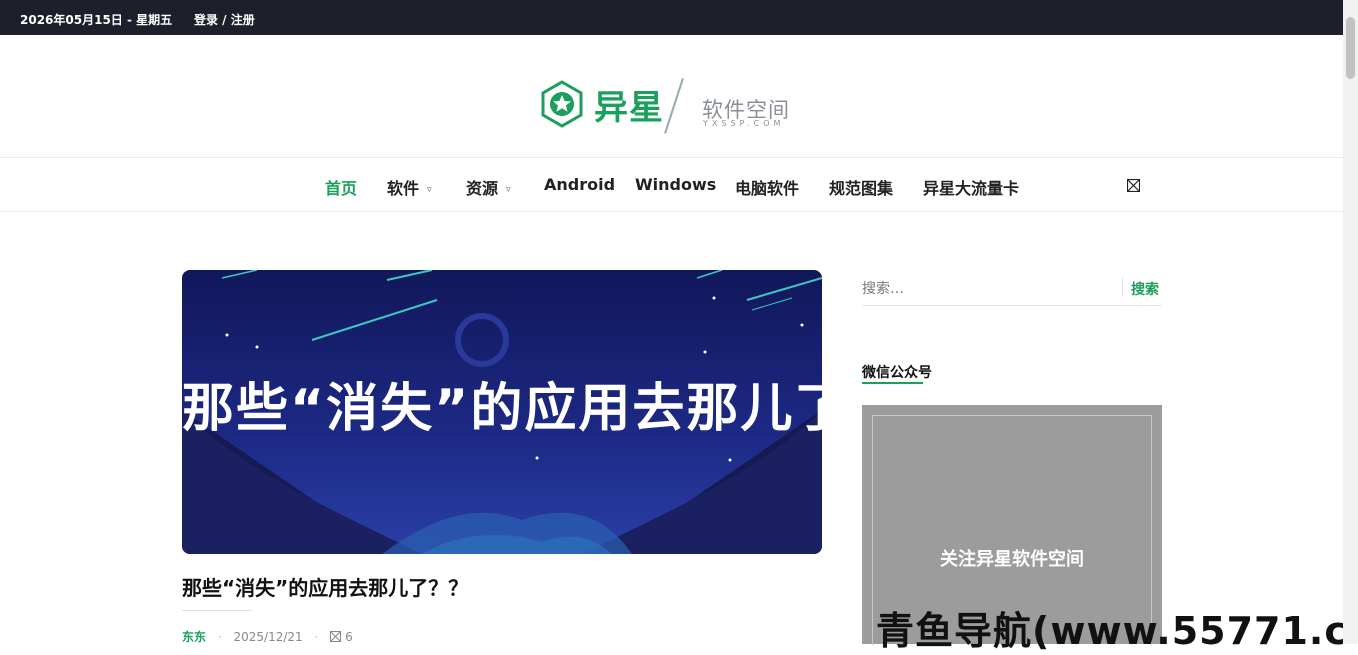 The image size is (1358, 655). I want to click on qr-label: 关注异星软件空间, so click(1012, 559).